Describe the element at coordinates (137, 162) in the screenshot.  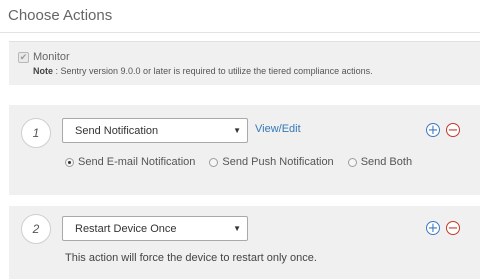
I see `radio-label: Send E-mail Notification` at that location.